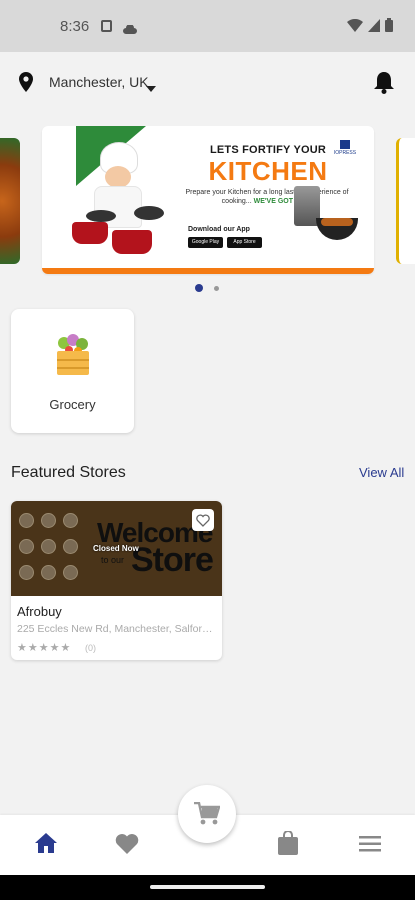 The image size is (415, 900). Describe the element at coordinates (216, 288) in the screenshot. I see `carousel-dot` at that location.